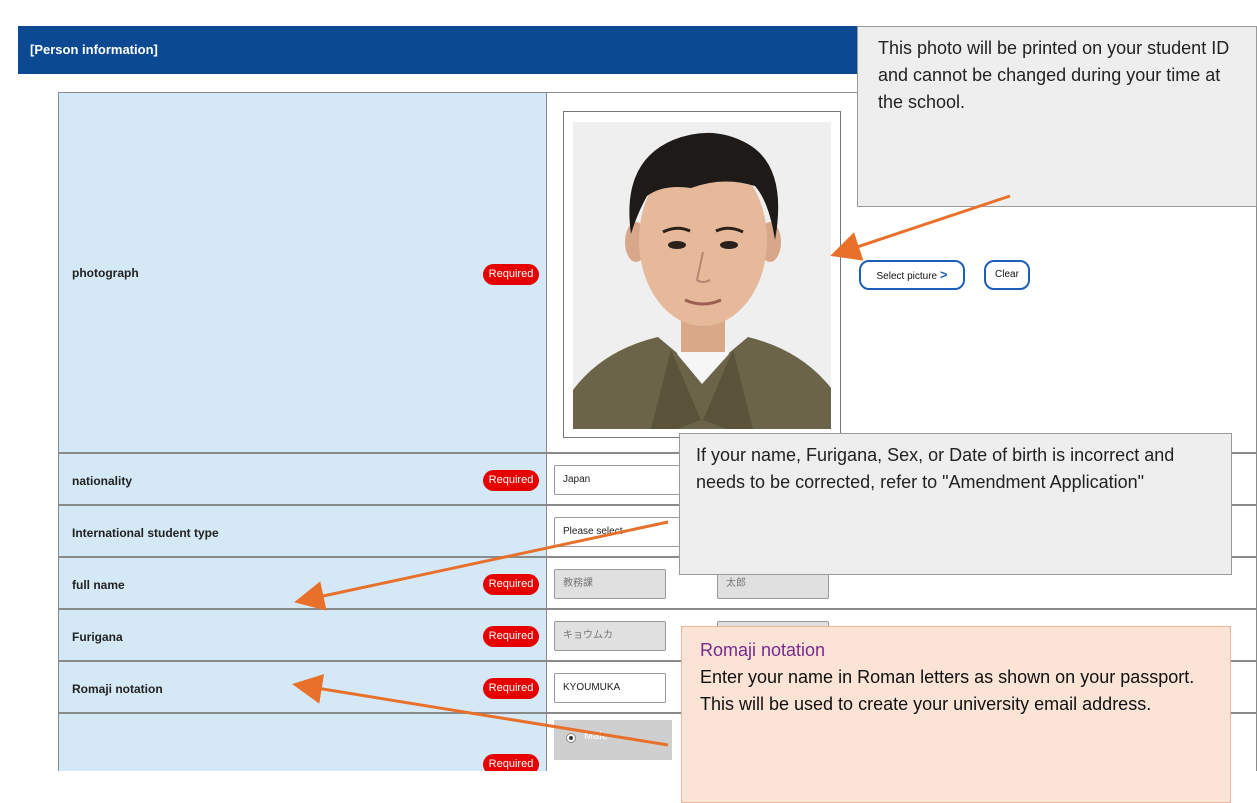  Describe the element at coordinates (610, 636) in the screenshot. I see `furigana-last-field: キョウムカ` at that location.